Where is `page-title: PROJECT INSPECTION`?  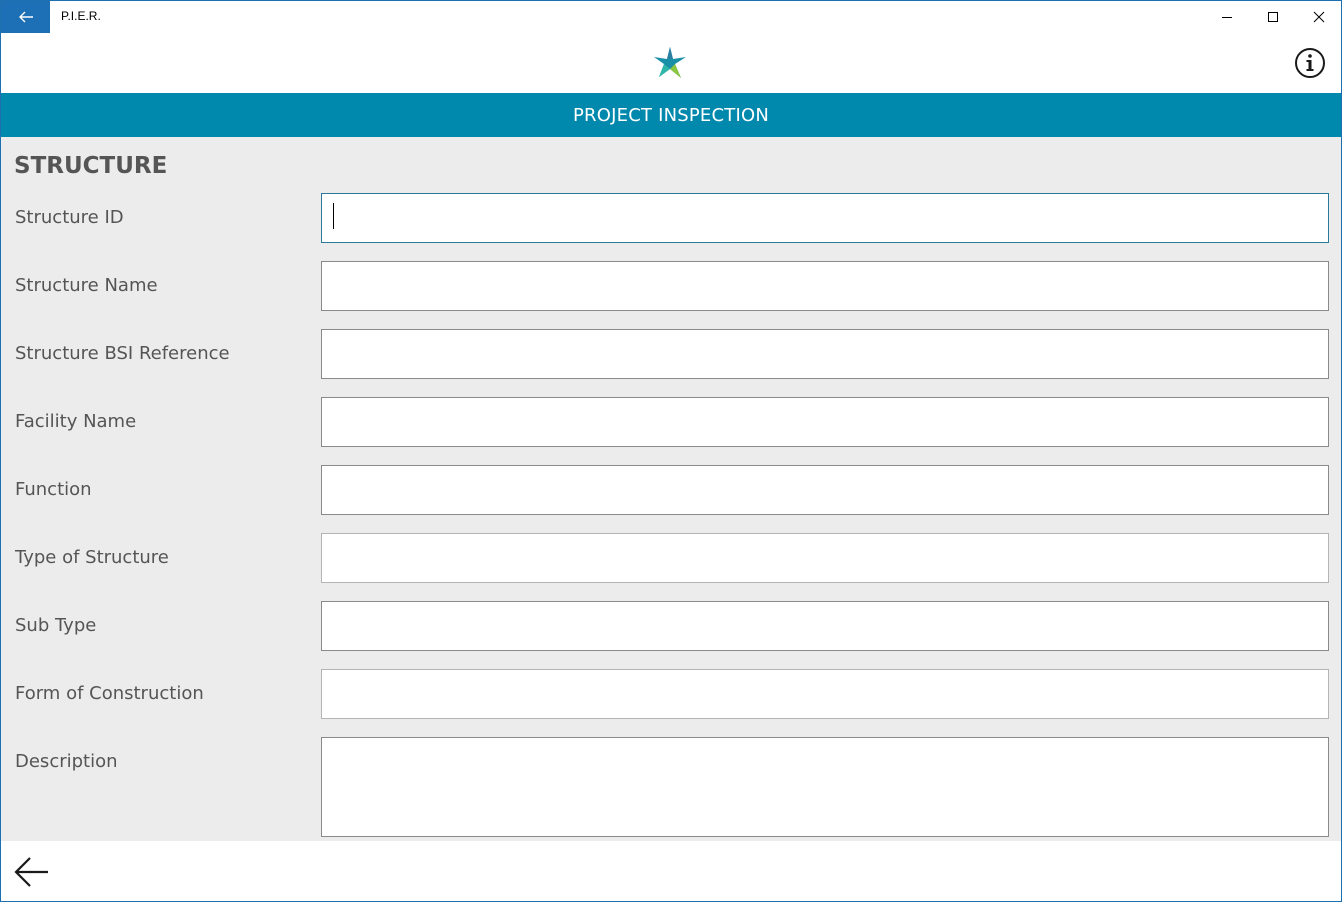
page-title: PROJECT INSPECTION is located at coordinates (671, 115).